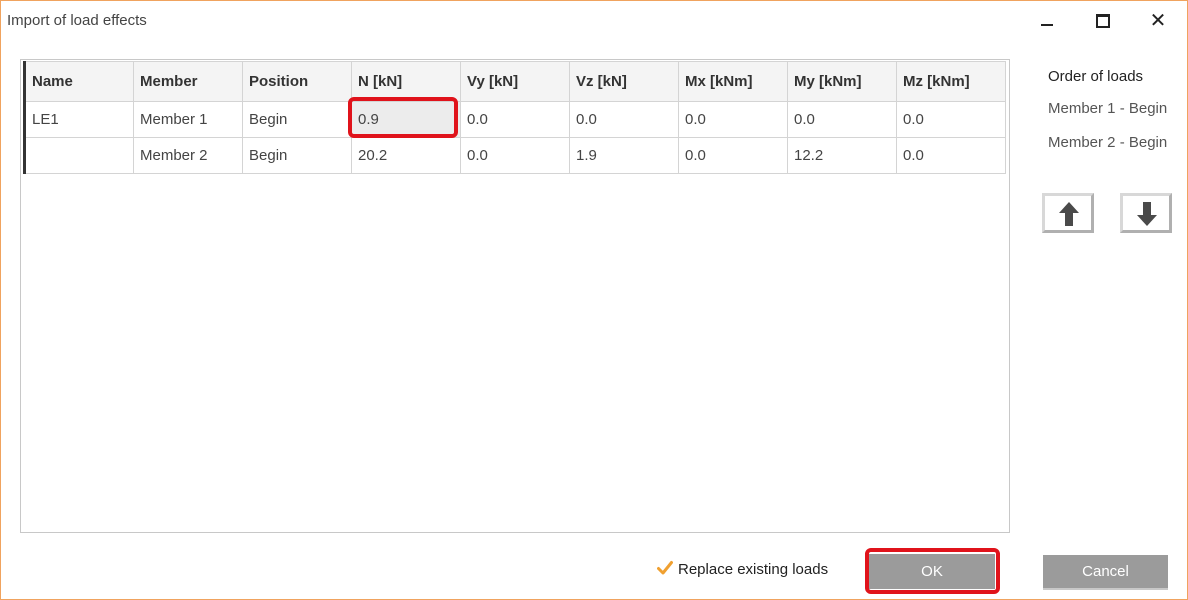  What do you see at coordinates (1107, 108) in the screenshot?
I see `order-item-member-1: Member 1 - Begin` at bounding box center [1107, 108].